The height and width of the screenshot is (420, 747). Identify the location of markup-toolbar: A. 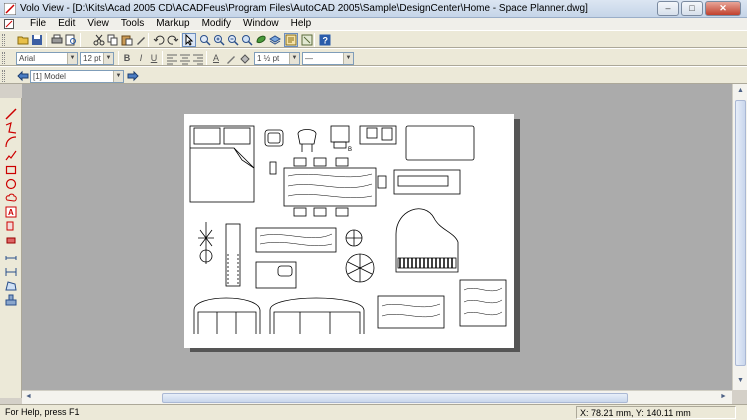
(11, 248).